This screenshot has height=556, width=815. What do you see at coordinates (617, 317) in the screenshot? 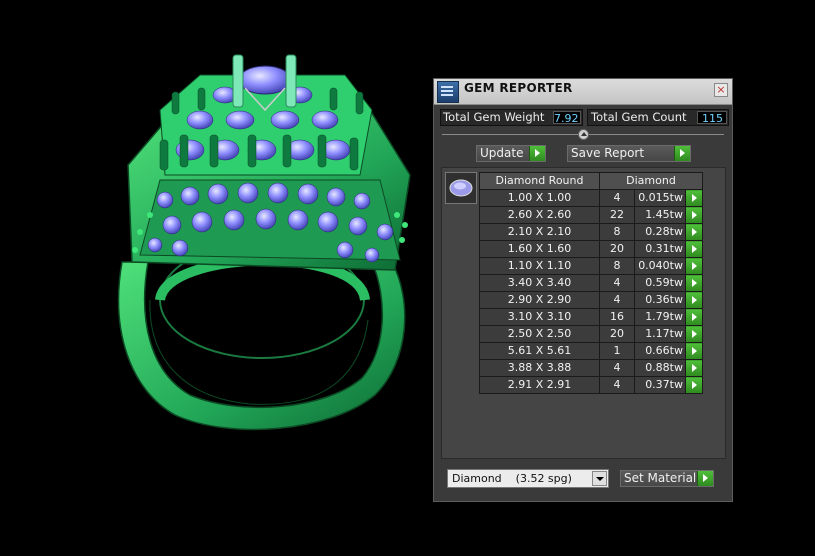
I see `gem-count-cell: 16` at bounding box center [617, 317].